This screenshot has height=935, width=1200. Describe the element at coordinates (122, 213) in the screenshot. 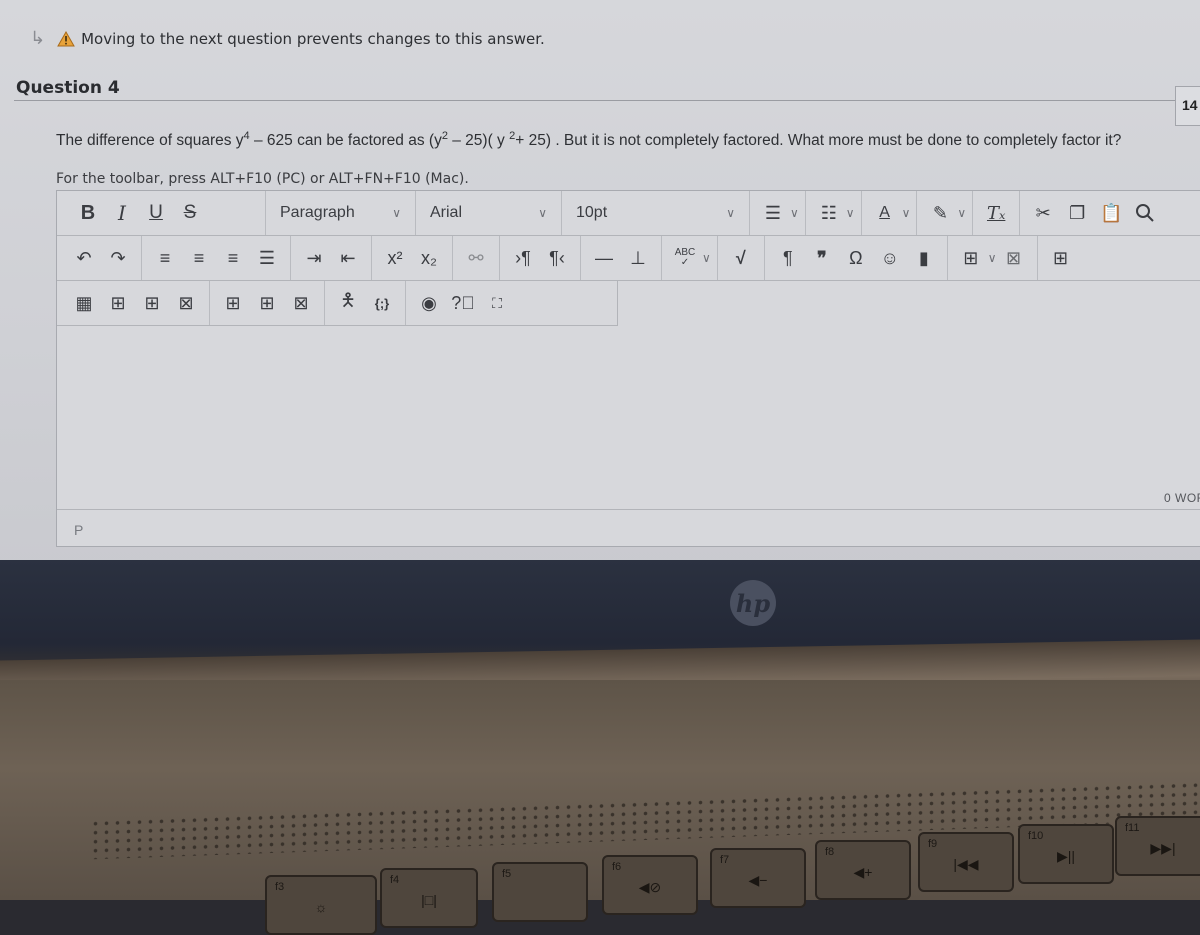

I see `italic-button: I` at that location.